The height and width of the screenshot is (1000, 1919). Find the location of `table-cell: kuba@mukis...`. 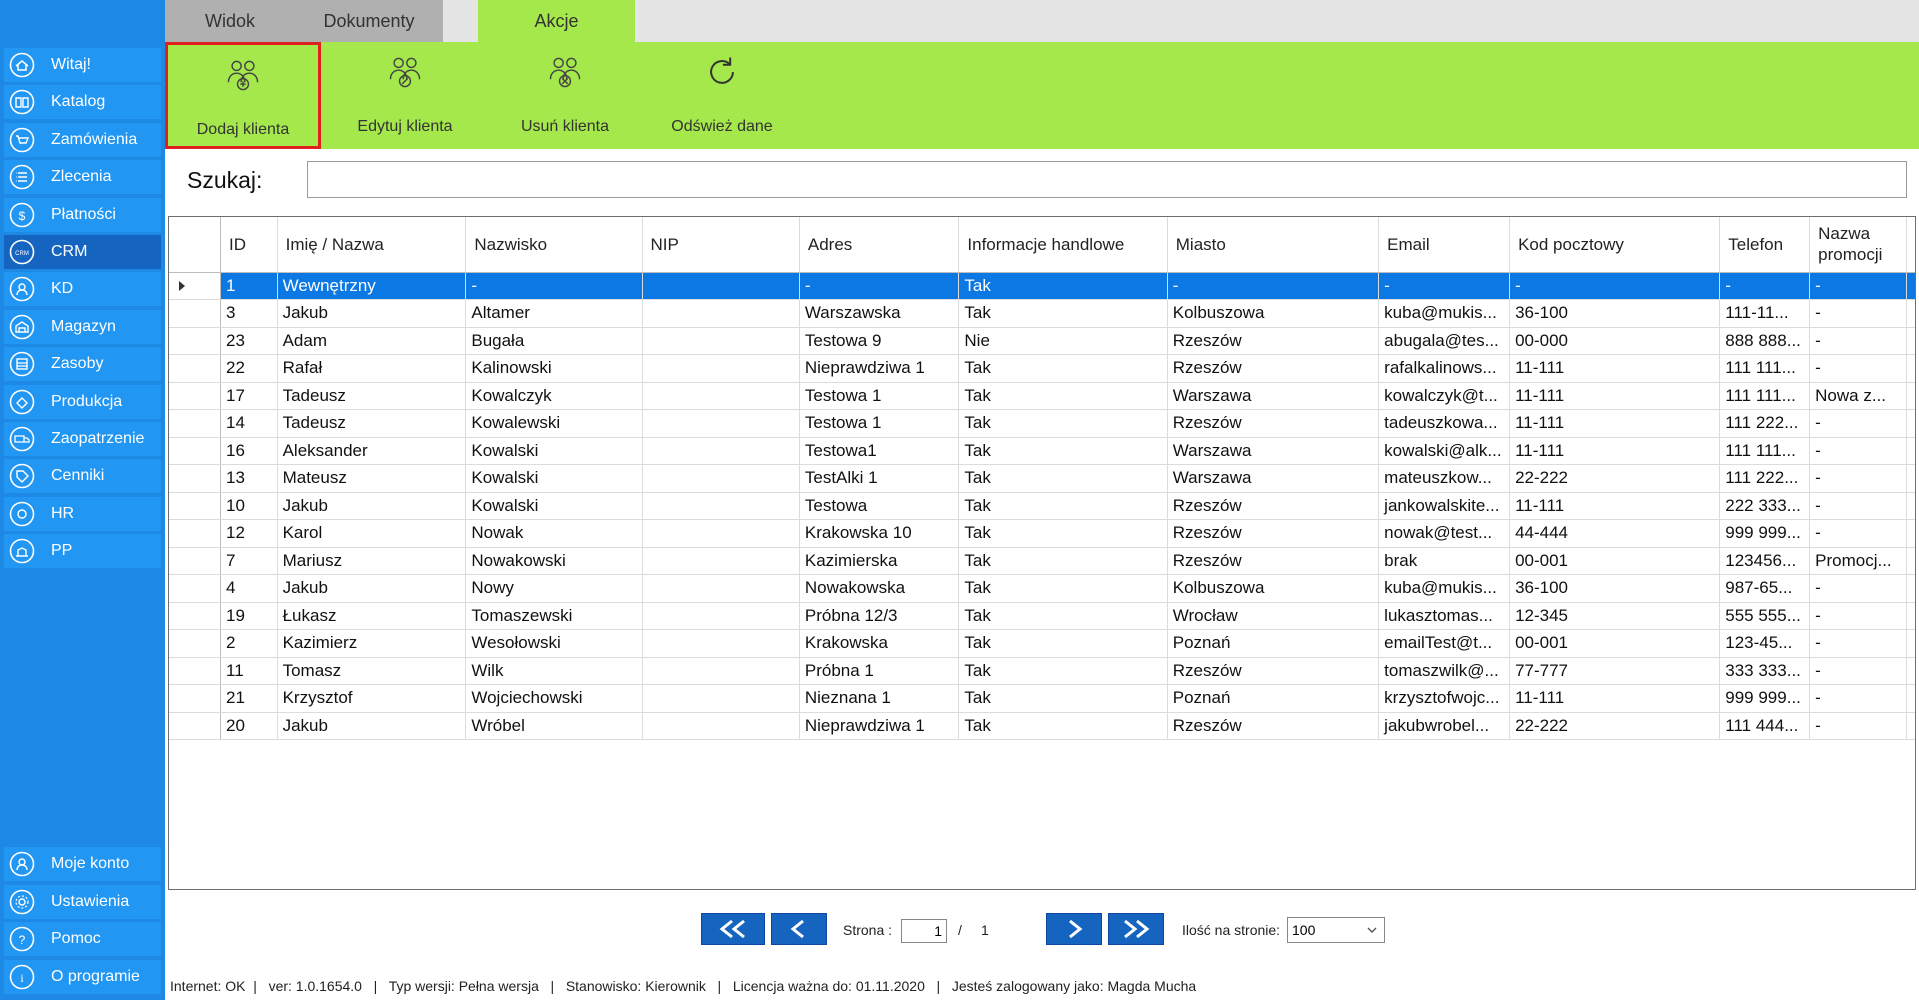

table-cell: kuba@mukis... is located at coordinates (1444, 313).